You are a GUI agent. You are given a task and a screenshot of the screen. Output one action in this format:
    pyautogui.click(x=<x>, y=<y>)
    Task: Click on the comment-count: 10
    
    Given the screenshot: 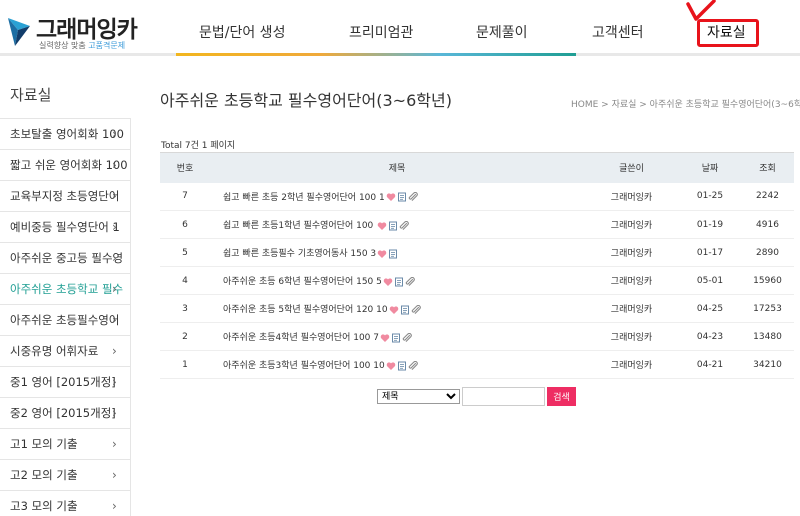 What is the action you would take?
    pyautogui.click(x=379, y=366)
    